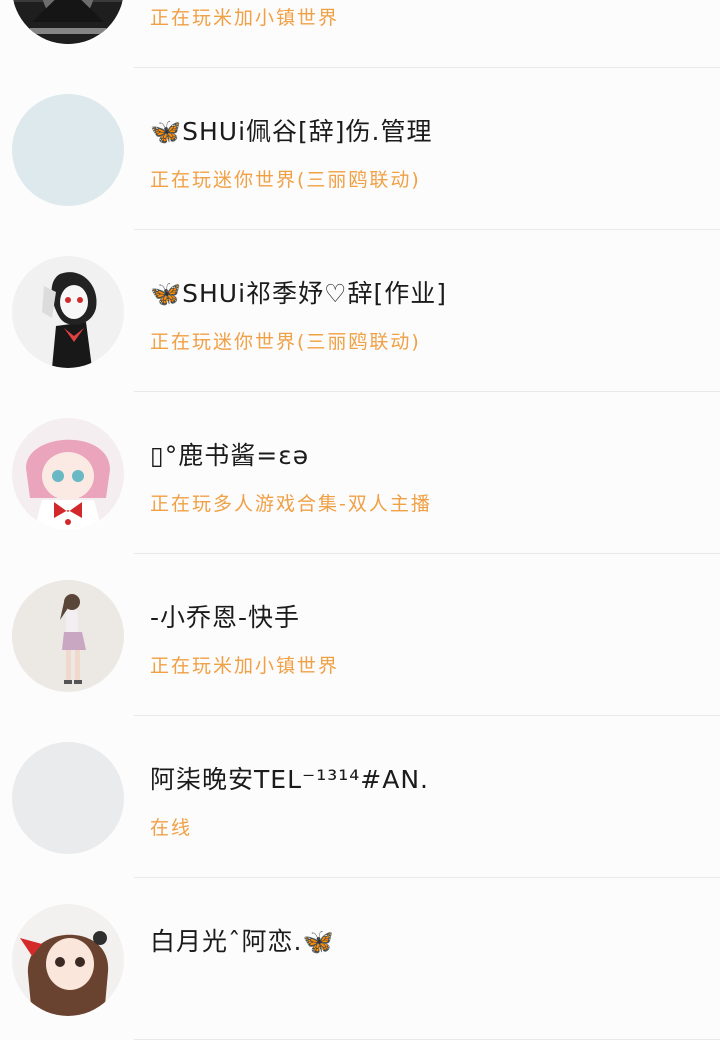 The height and width of the screenshot is (1040, 720). I want to click on friend-name: 🦋SHUi佩谷[辞]伤.管理, so click(291, 131).